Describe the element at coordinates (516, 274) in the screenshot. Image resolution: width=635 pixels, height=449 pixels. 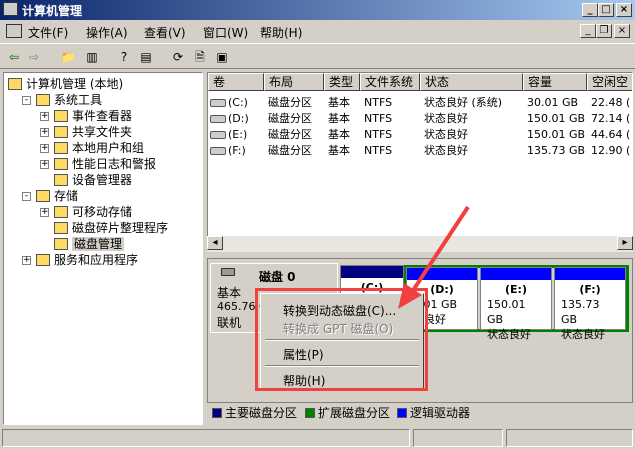
I see `partition-color-bar` at that location.